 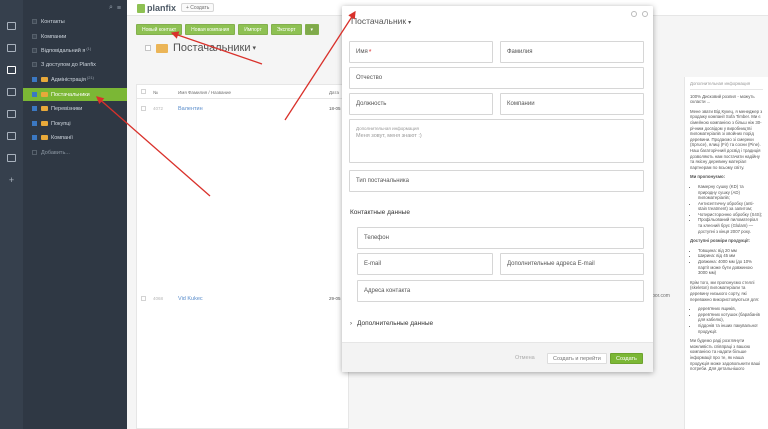 What do you see at coordinates (68, 79) in the screenshot?
I see `sidebar-item-label: Адміністрація` at bounding box center [68, 79].